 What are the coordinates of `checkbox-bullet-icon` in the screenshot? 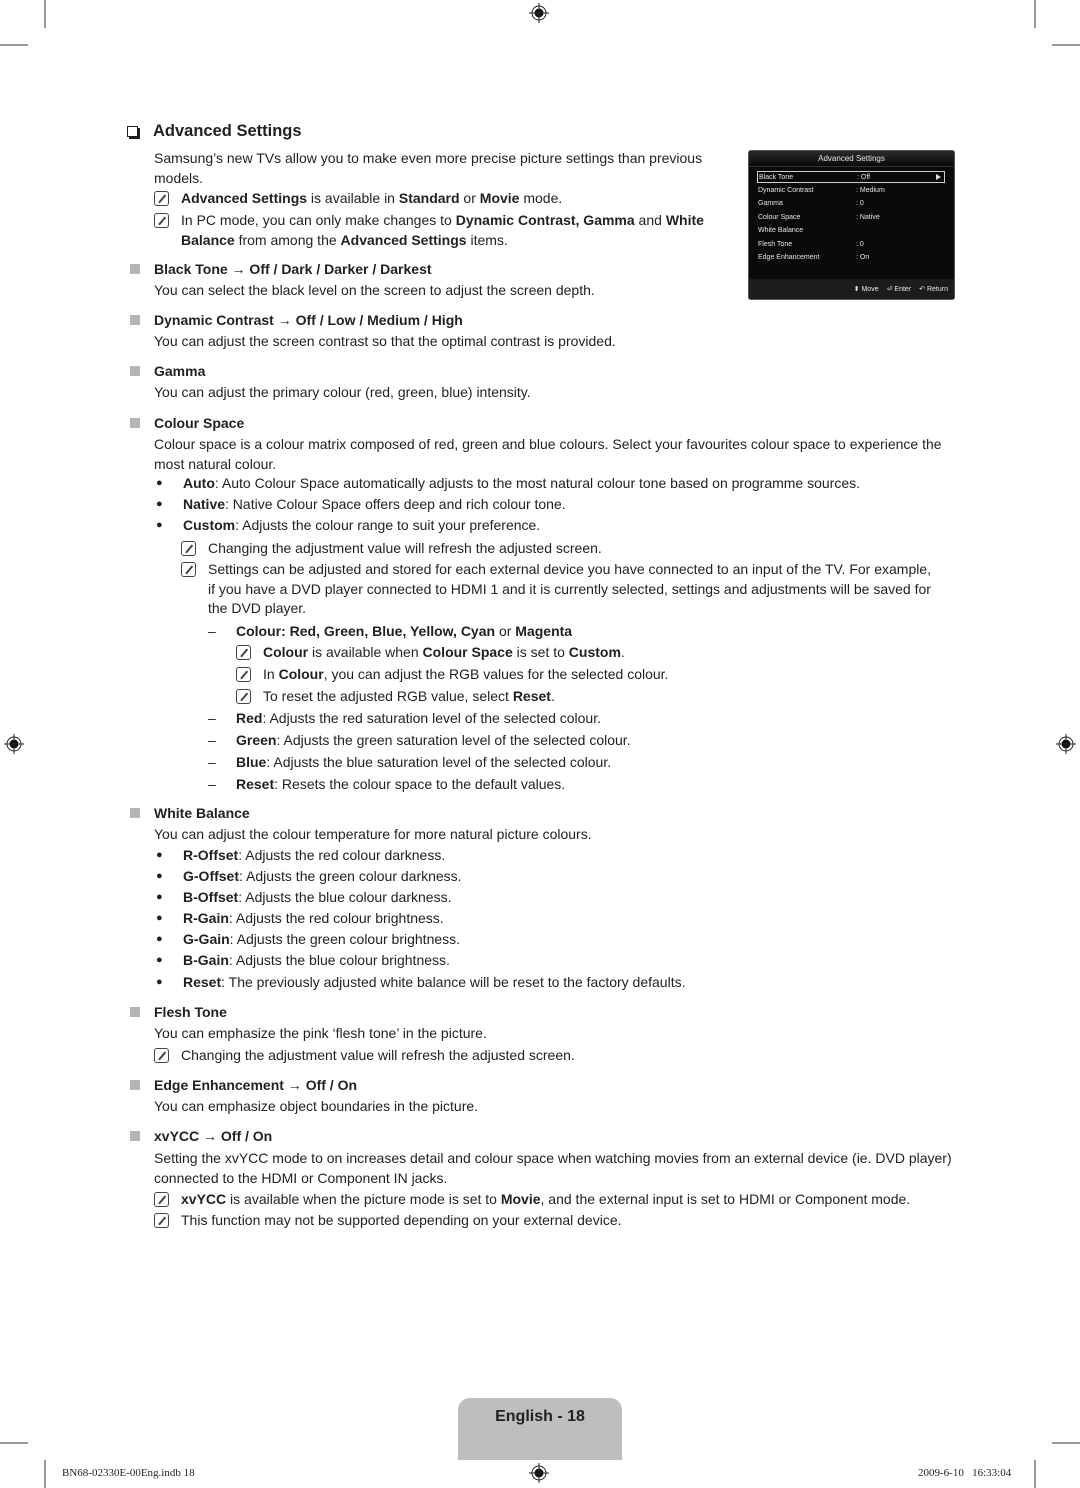 It's located at (132, 131).